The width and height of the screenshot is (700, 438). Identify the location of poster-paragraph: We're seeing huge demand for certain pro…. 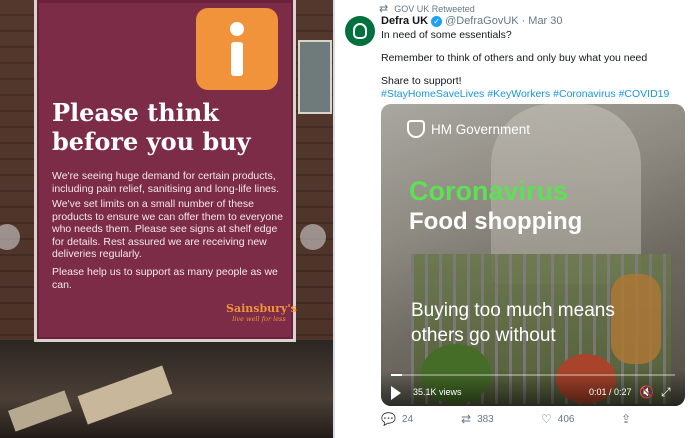
(166, 182).